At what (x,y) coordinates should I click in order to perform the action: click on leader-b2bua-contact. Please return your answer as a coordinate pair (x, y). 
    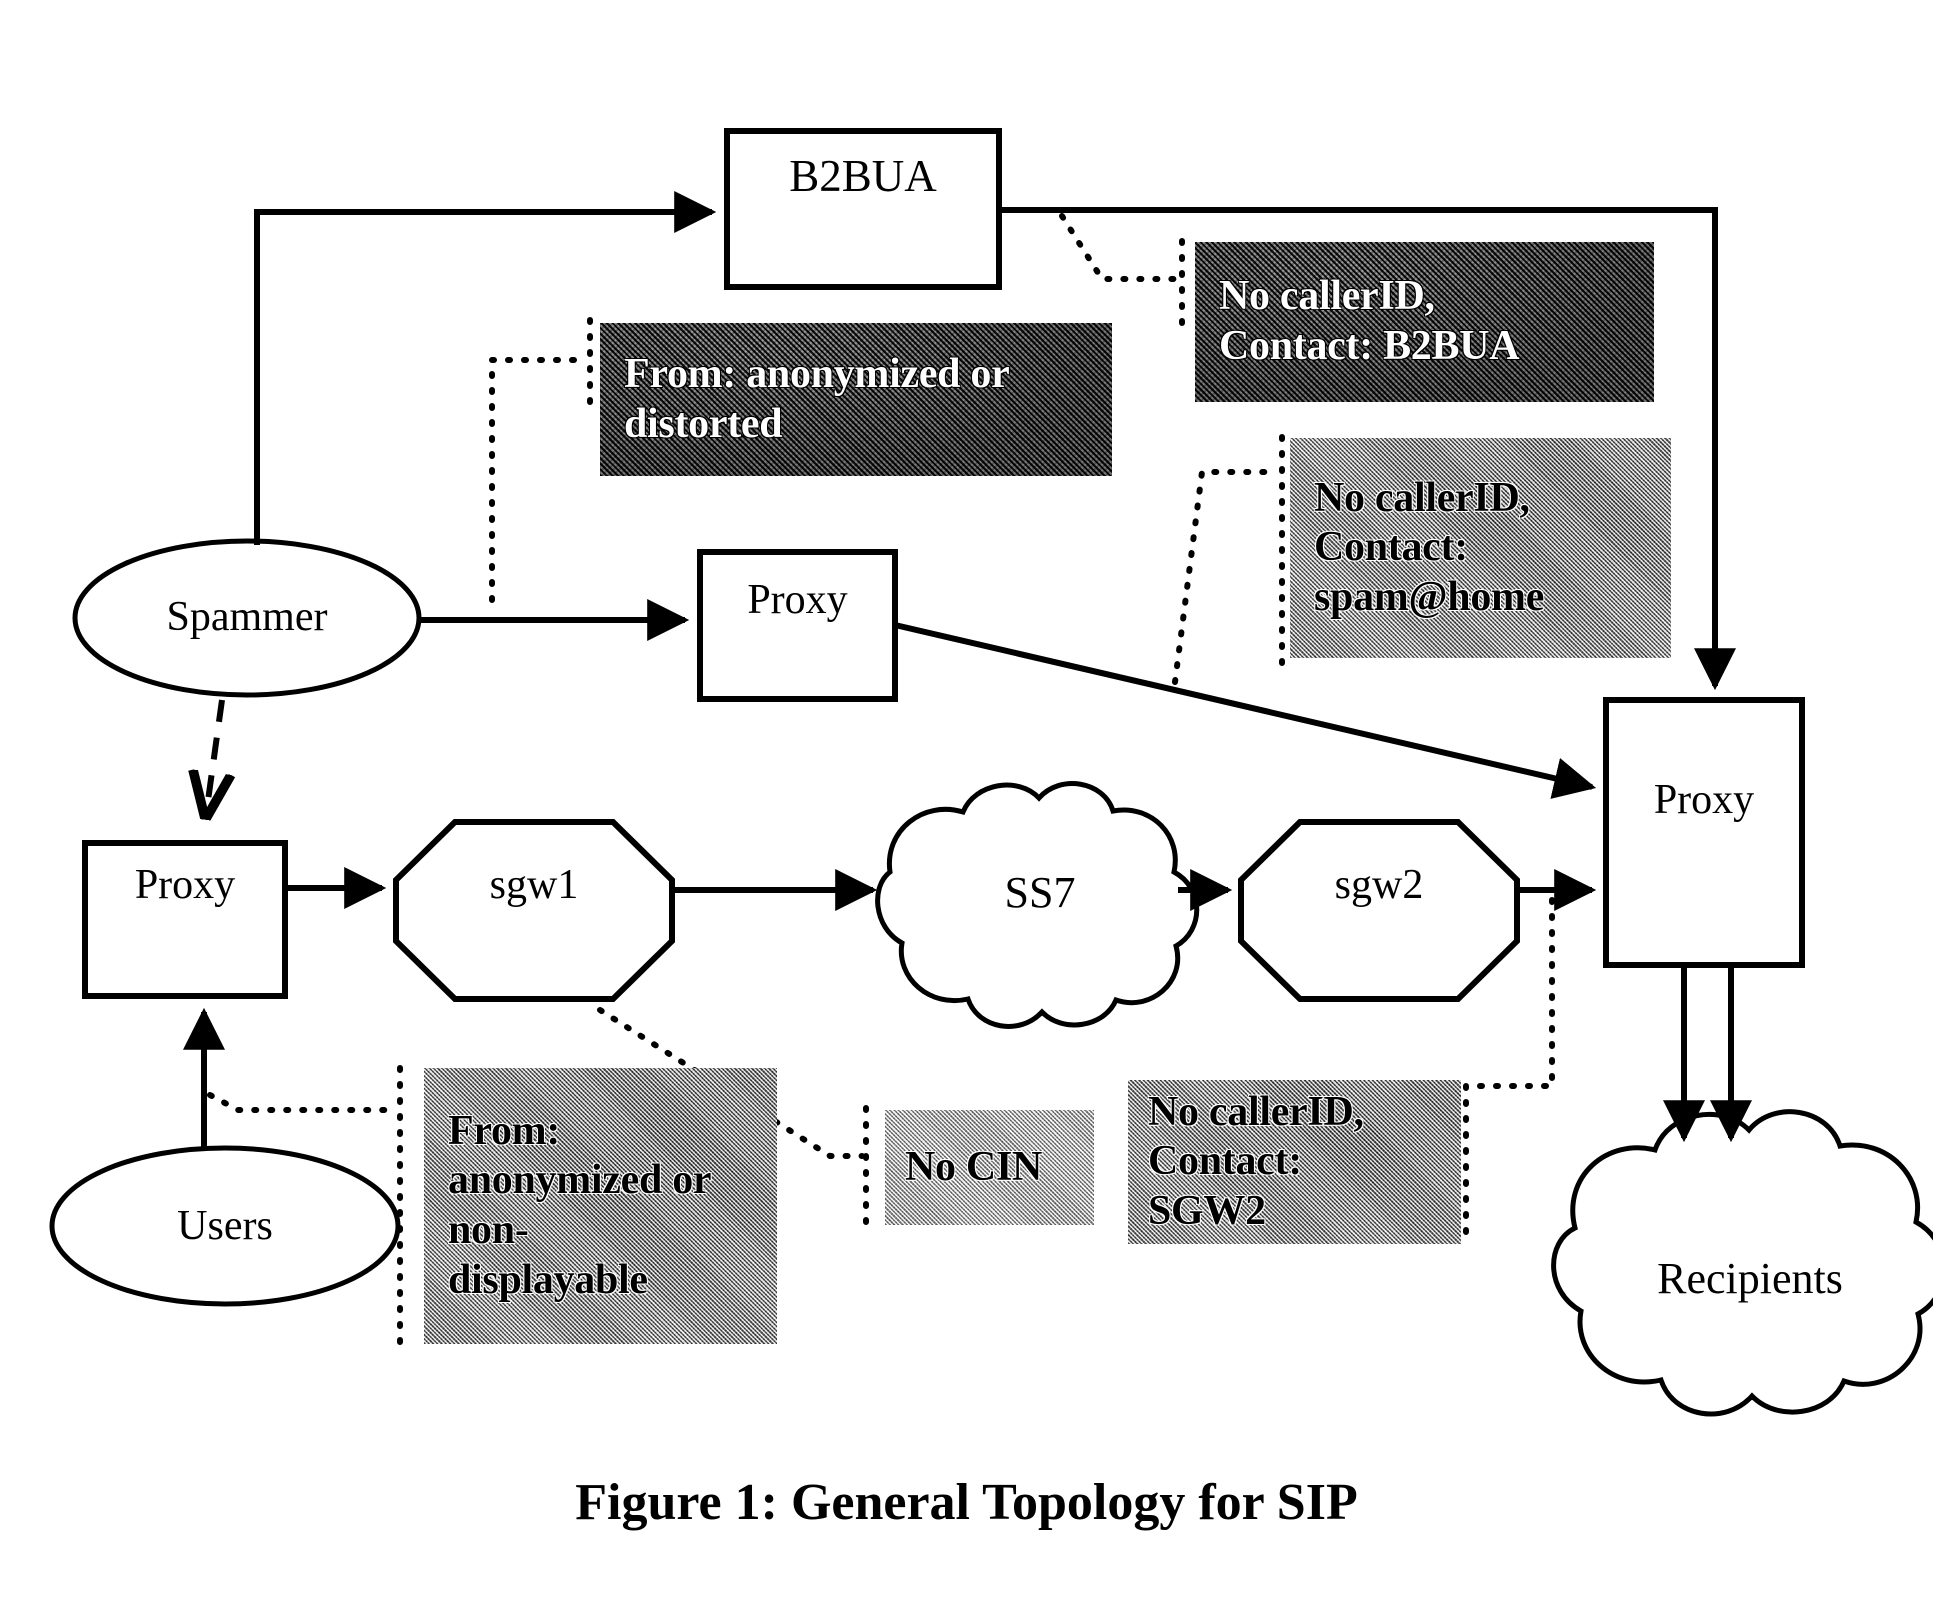
    Looking at the image, I should click on (1121, 247).